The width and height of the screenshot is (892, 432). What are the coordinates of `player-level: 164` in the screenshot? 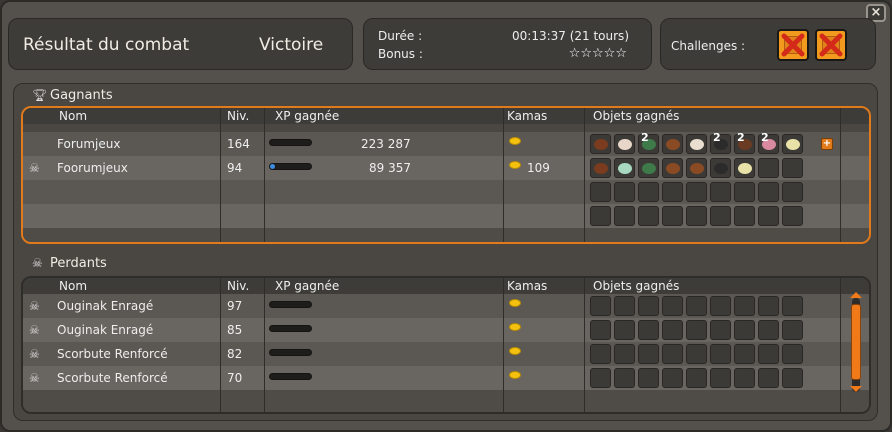 It's located at (238, 144).